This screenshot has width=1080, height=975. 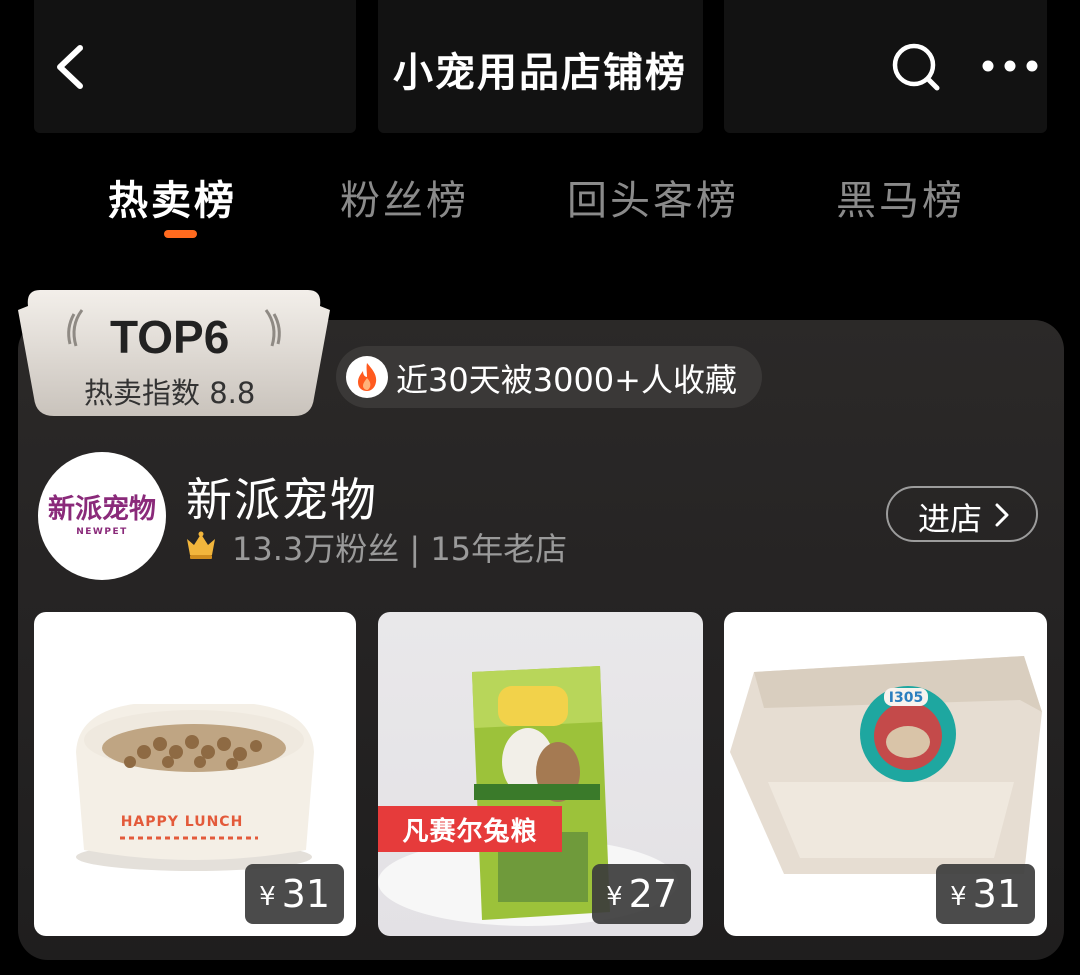 What do you see at coordinates (652, 894) in the screenshot?
I see `price-value: 27` at bounding box center [652, 894].